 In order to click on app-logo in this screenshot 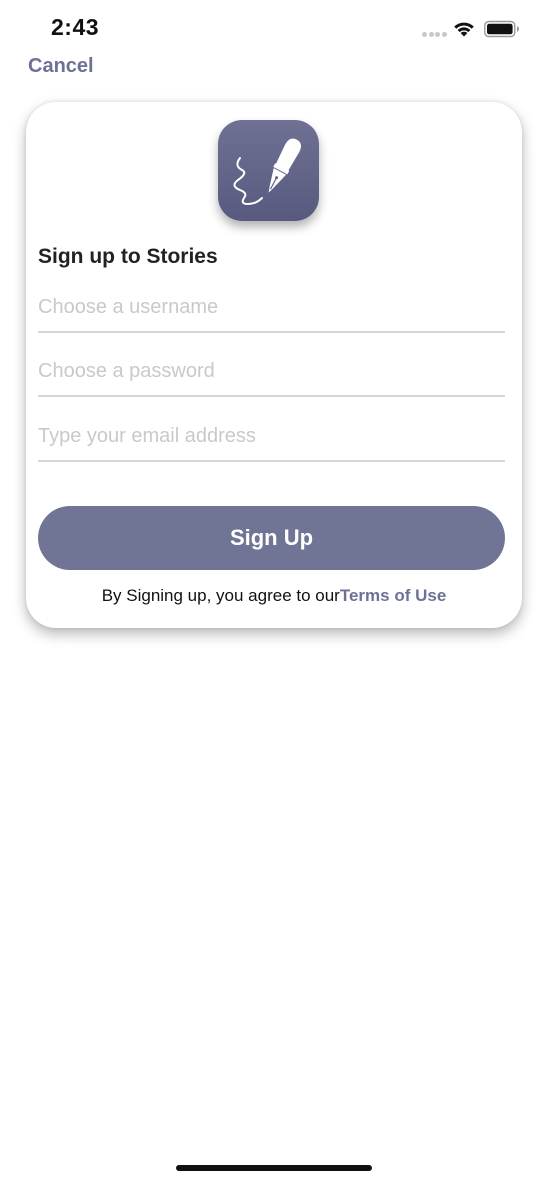, I will do `click(268, 170)`.